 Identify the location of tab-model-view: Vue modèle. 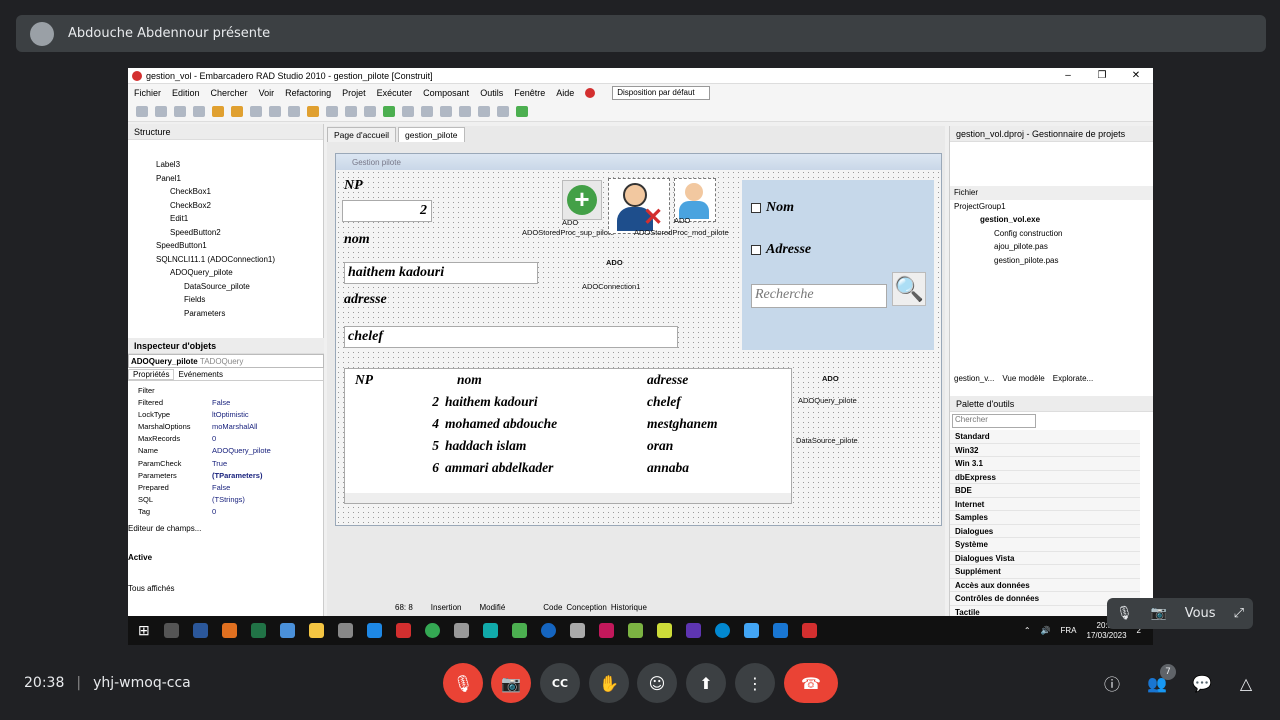
(1023, 378).